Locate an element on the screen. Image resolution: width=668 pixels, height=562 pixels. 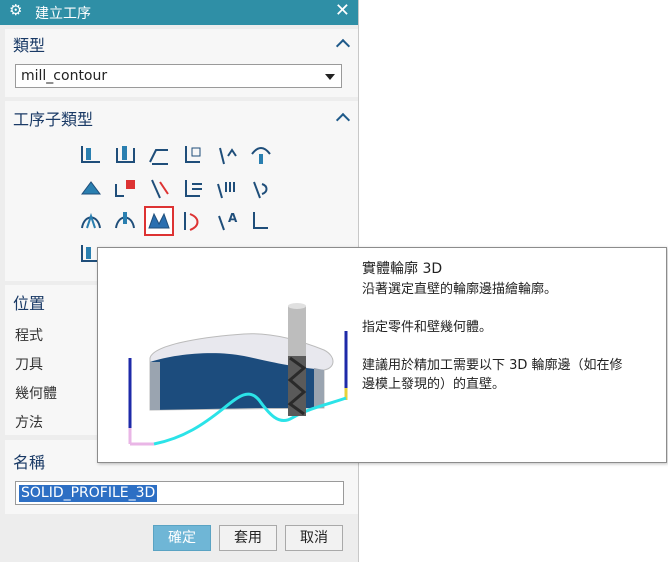
title-bar: ⚙ 建立工序 ✕ is located at coordinates (179, 12).